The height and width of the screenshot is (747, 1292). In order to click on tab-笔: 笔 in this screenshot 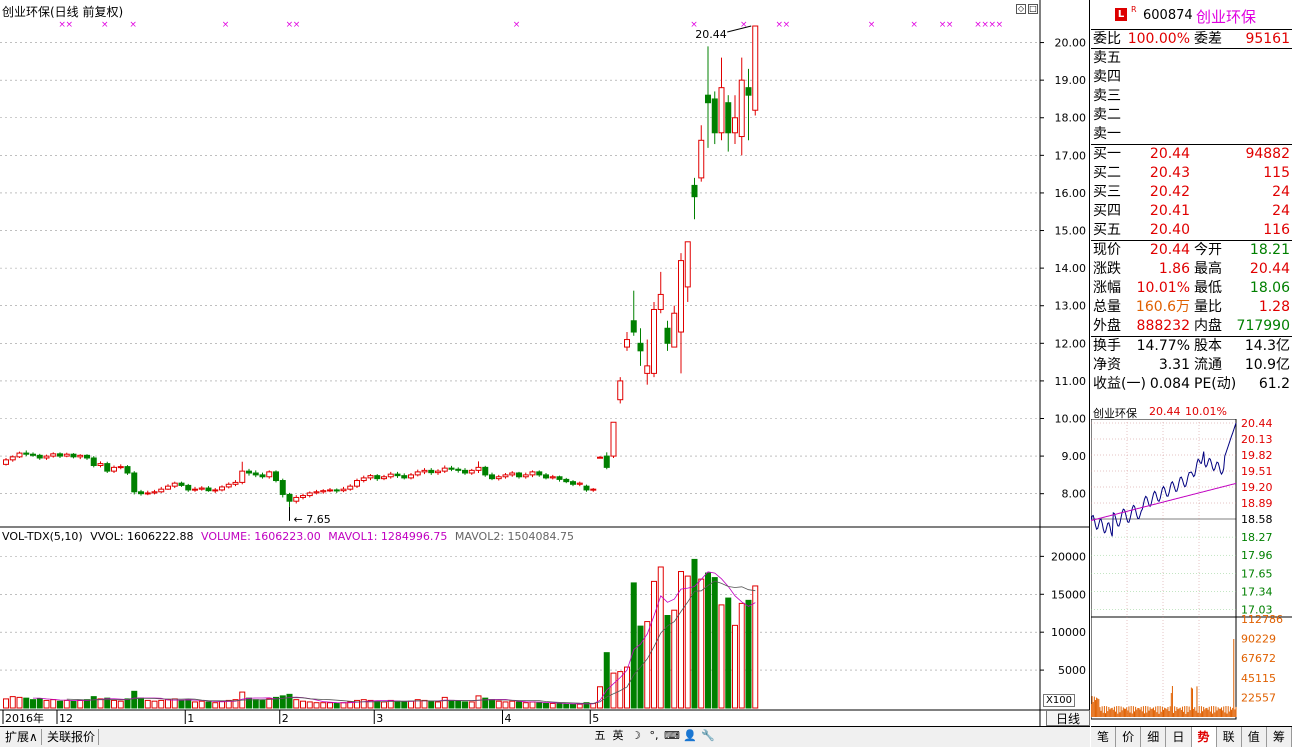, I will do `click(1104, 737)`.